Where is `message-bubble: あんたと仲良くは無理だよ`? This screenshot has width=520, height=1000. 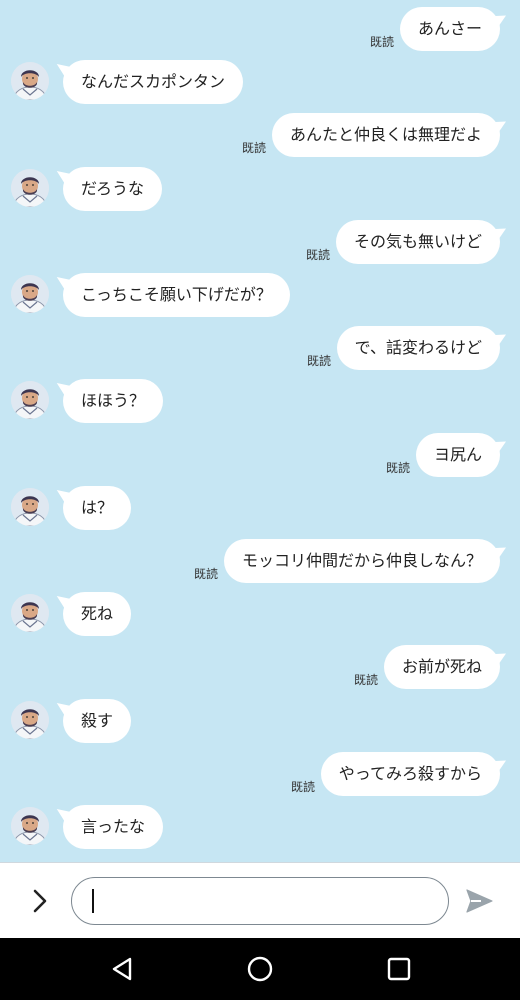 message-bubble: あんたと仲良くは無理だよ is located at coordinates (385, 135).